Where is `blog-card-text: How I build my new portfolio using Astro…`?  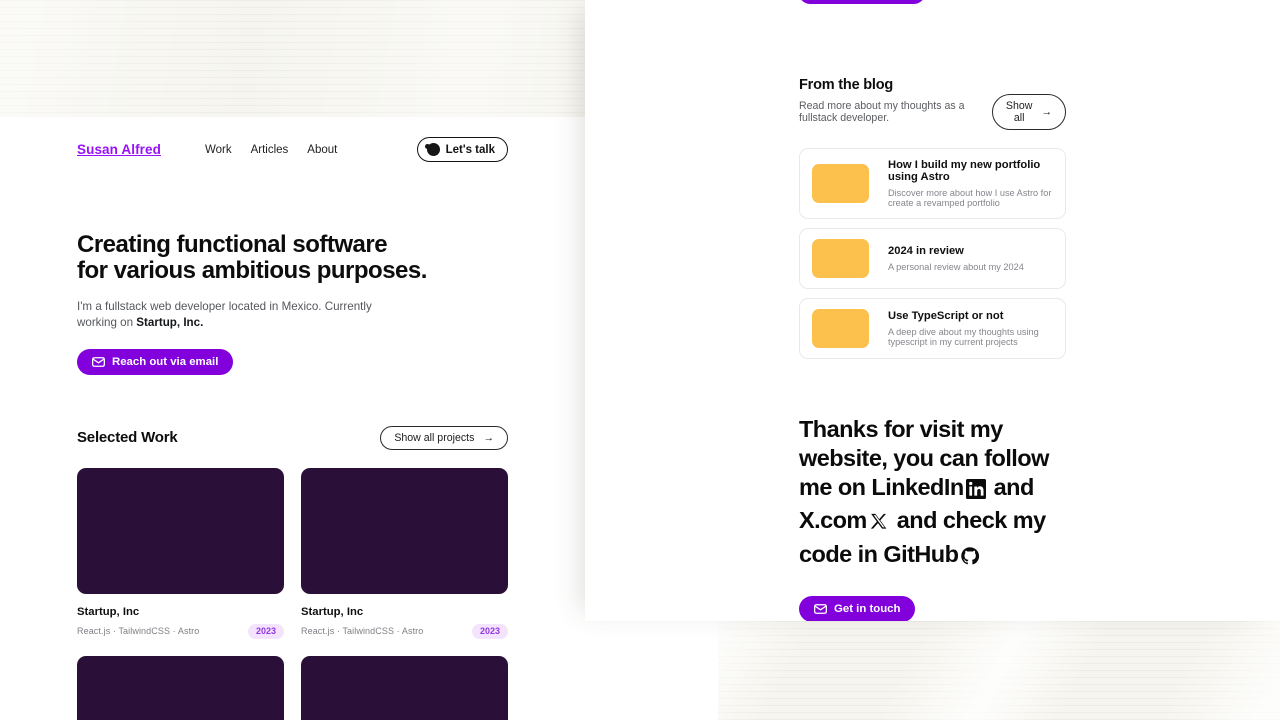
blog-card-text: How I build my new portfolio using Astro… is located at coordinates (970, 183).